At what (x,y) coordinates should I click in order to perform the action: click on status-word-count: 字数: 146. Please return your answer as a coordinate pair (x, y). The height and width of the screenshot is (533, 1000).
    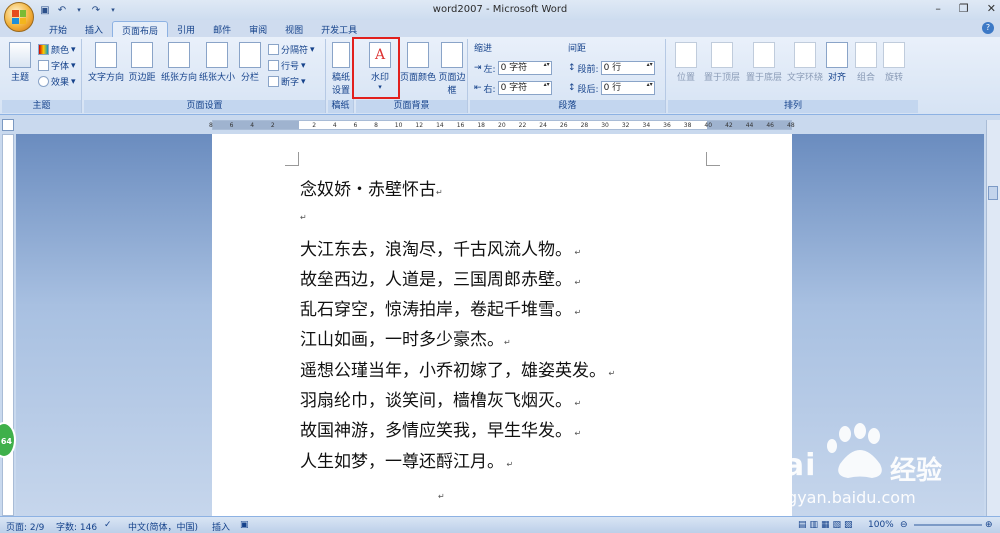
    Looking at the image, I should click on (76, 526).